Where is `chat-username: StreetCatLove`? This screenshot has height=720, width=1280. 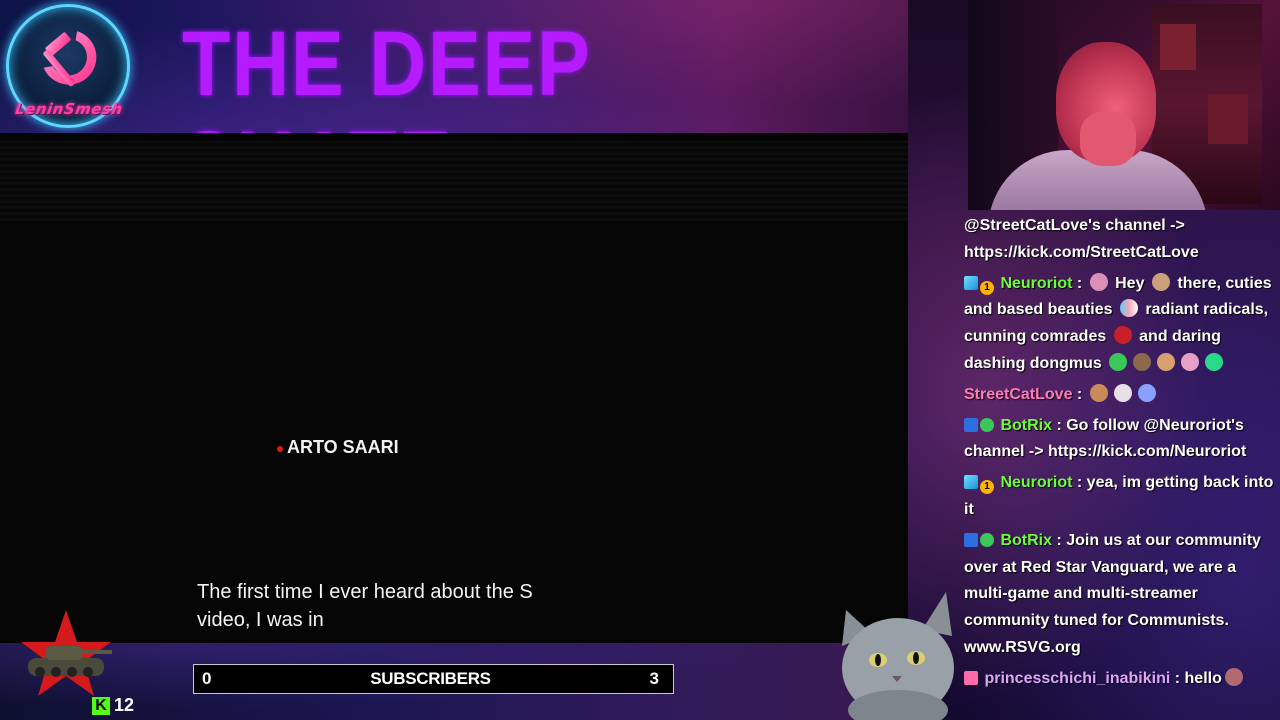
chat-username: StreetCatLove is located at coordinates (1018, 394).